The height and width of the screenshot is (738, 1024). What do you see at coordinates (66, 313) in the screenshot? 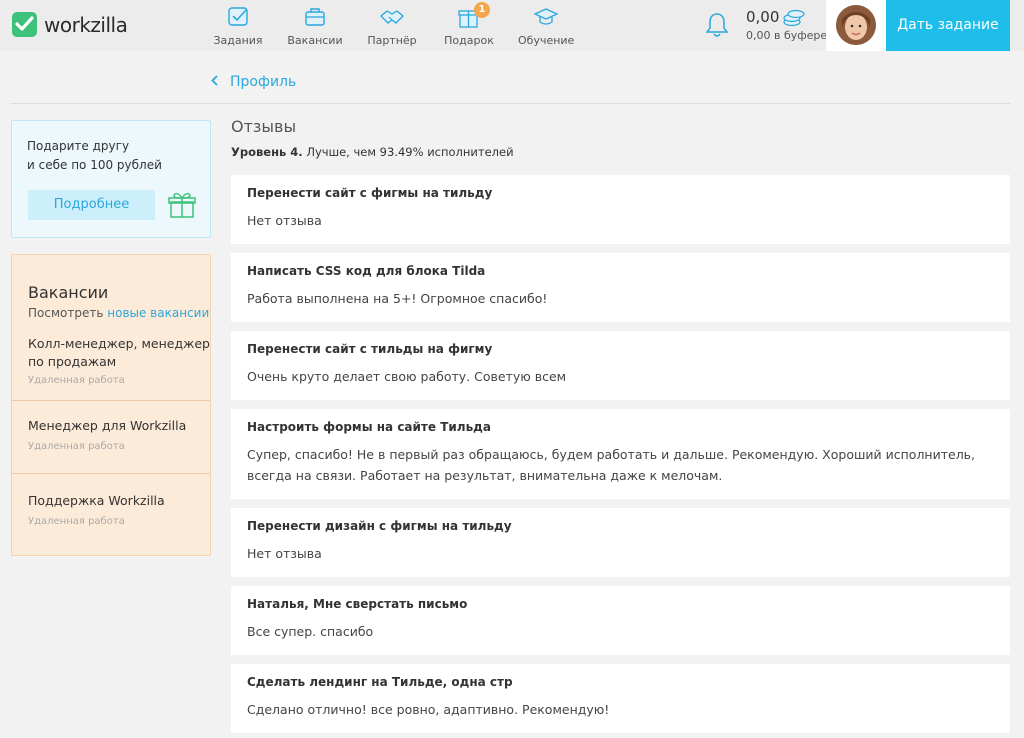
I see `vacancies-see-prefix: Посмотреть` at bounding box center [66, 313].